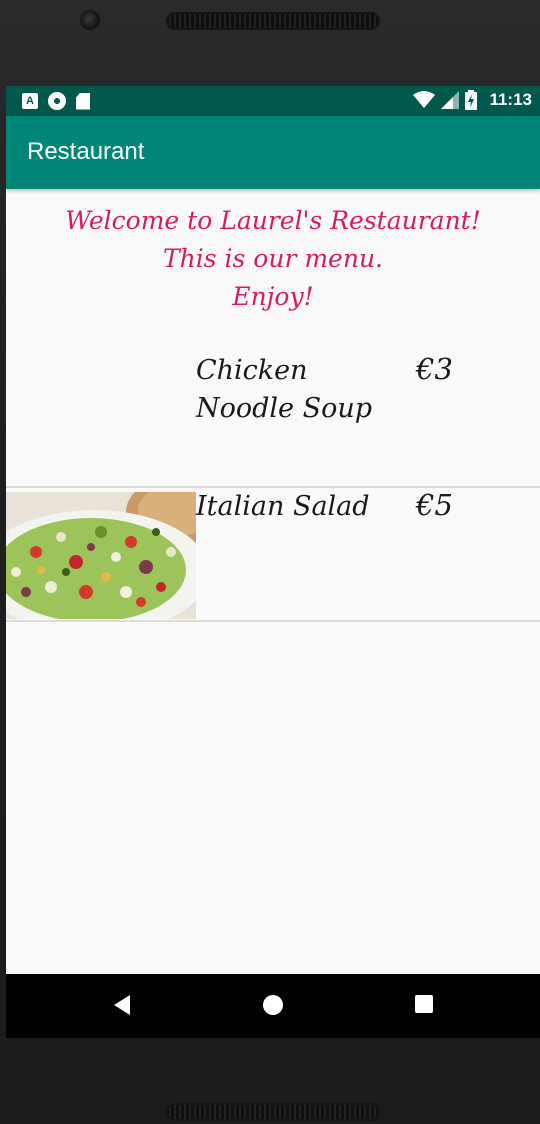  Describe the element at coordinates (510, 99) in the screenshot. I see `status-time: 11:13` at that location.